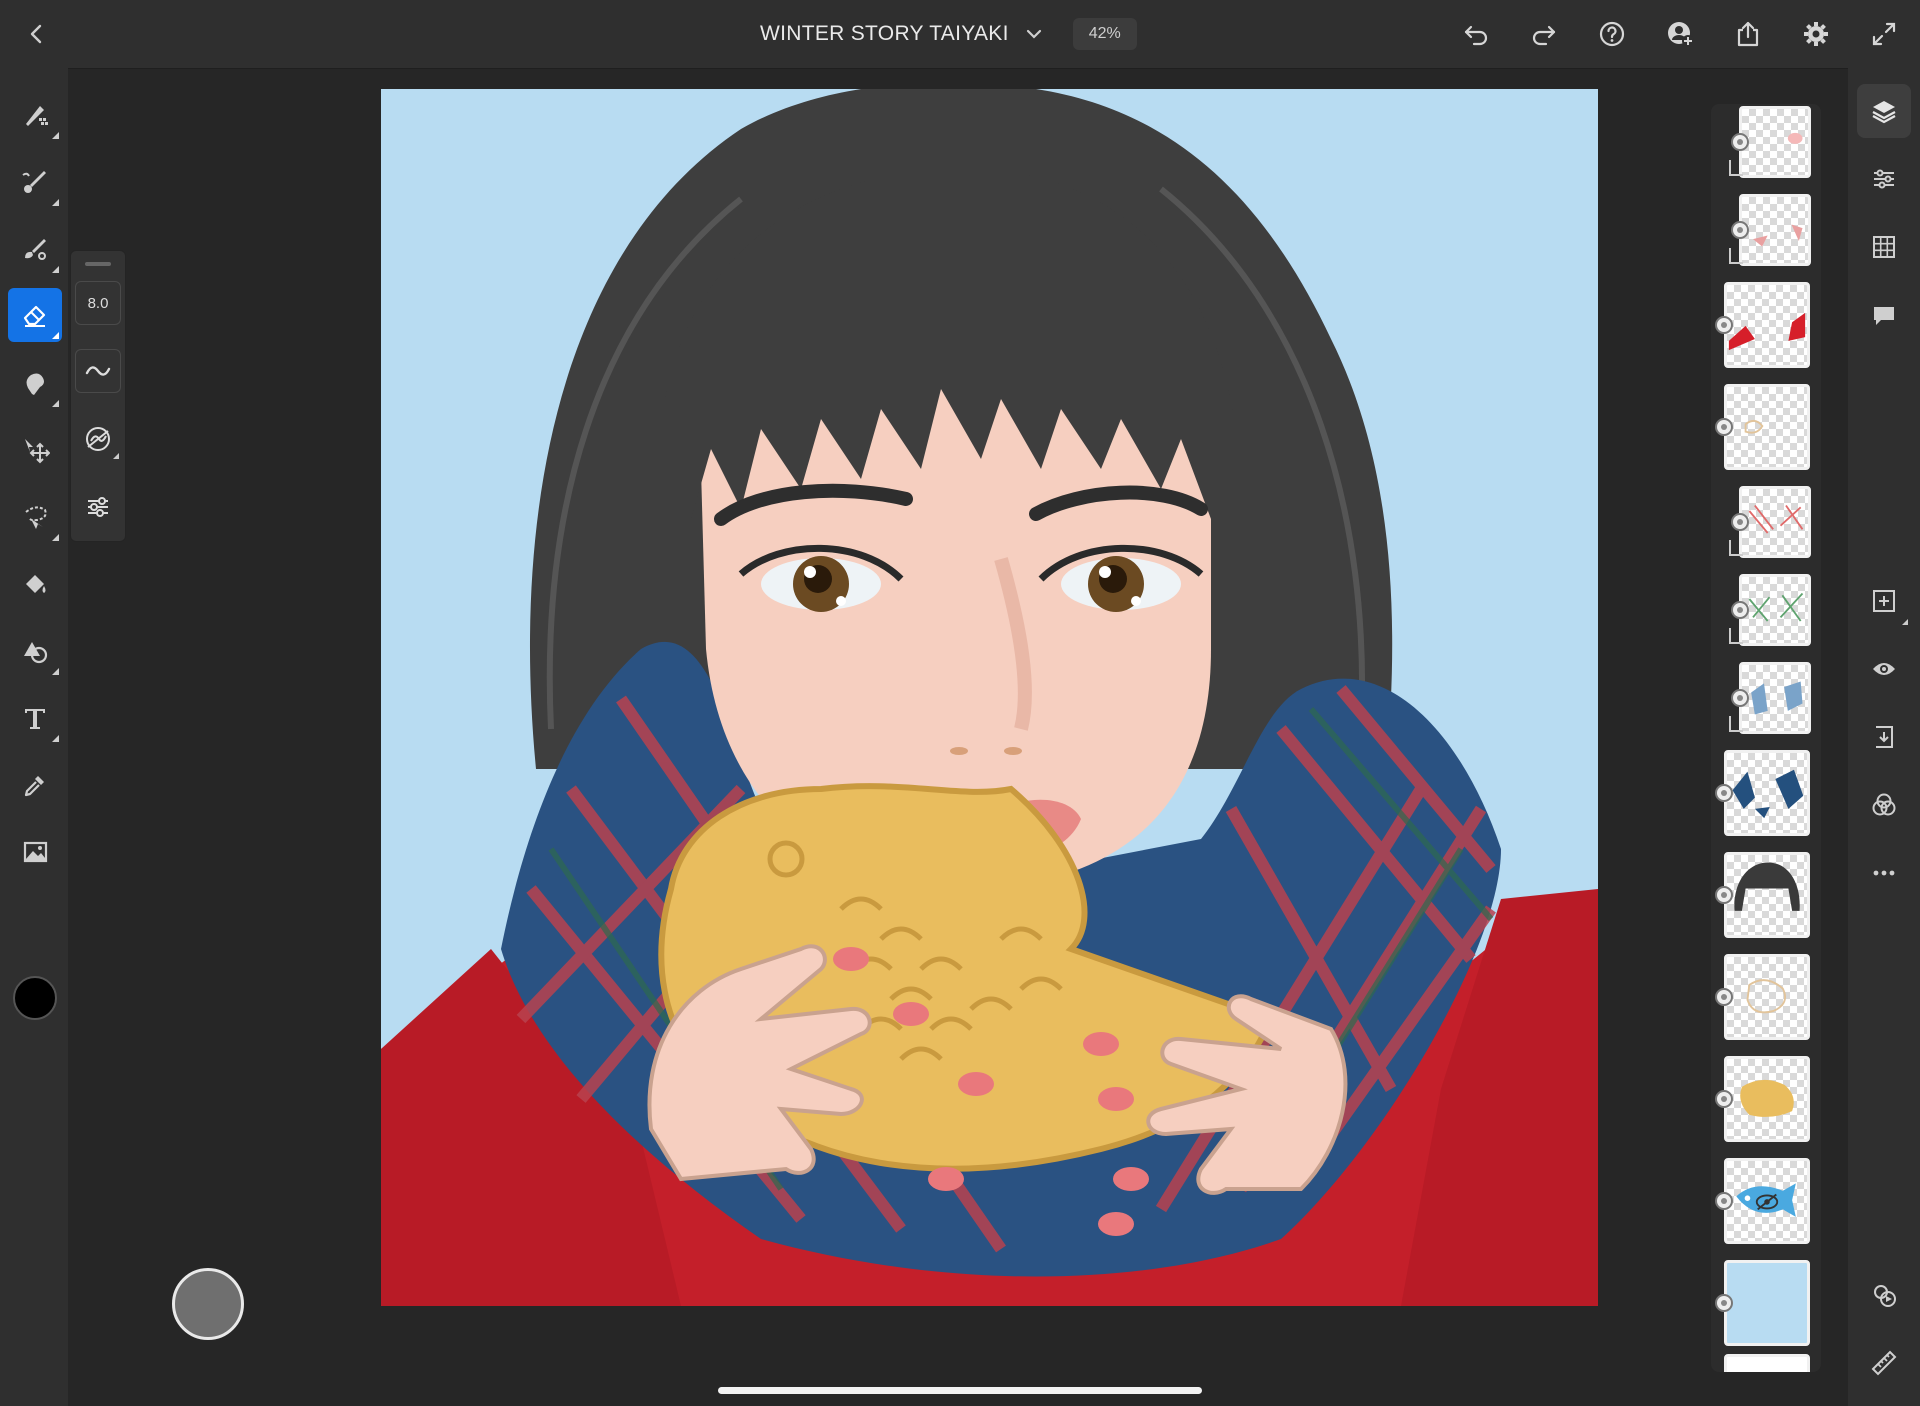  I want to click on share-icon, so click(1748, 34).